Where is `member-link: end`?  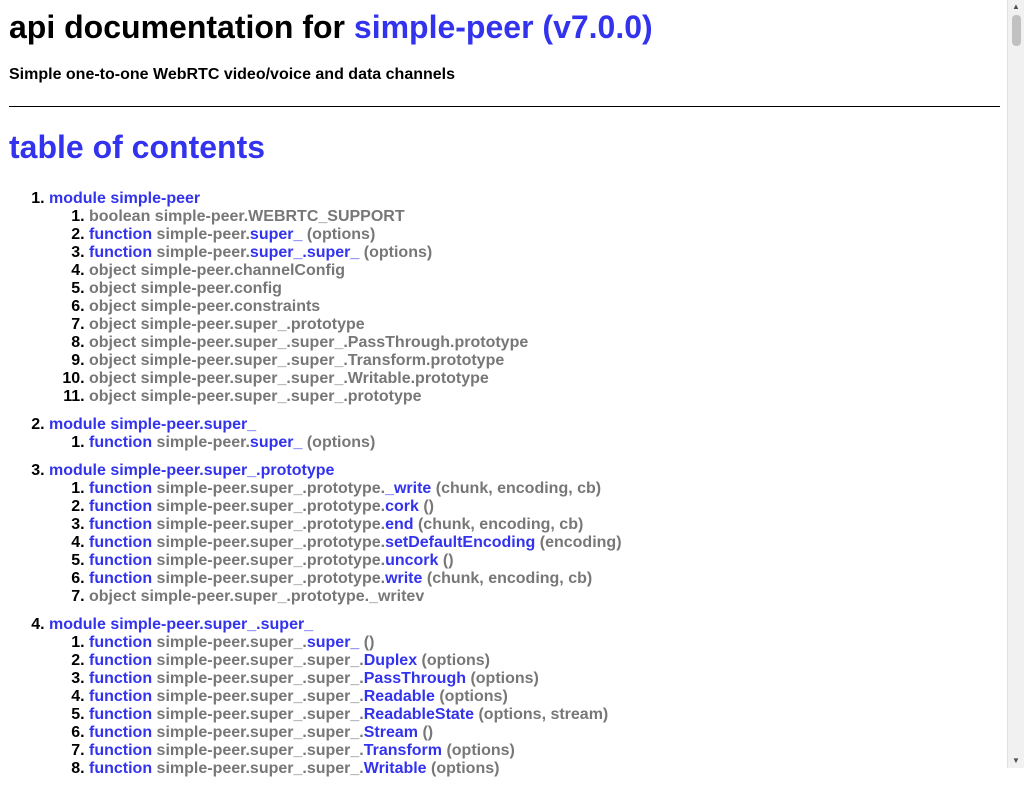 member-link: end is located at coordinates (399, 524).